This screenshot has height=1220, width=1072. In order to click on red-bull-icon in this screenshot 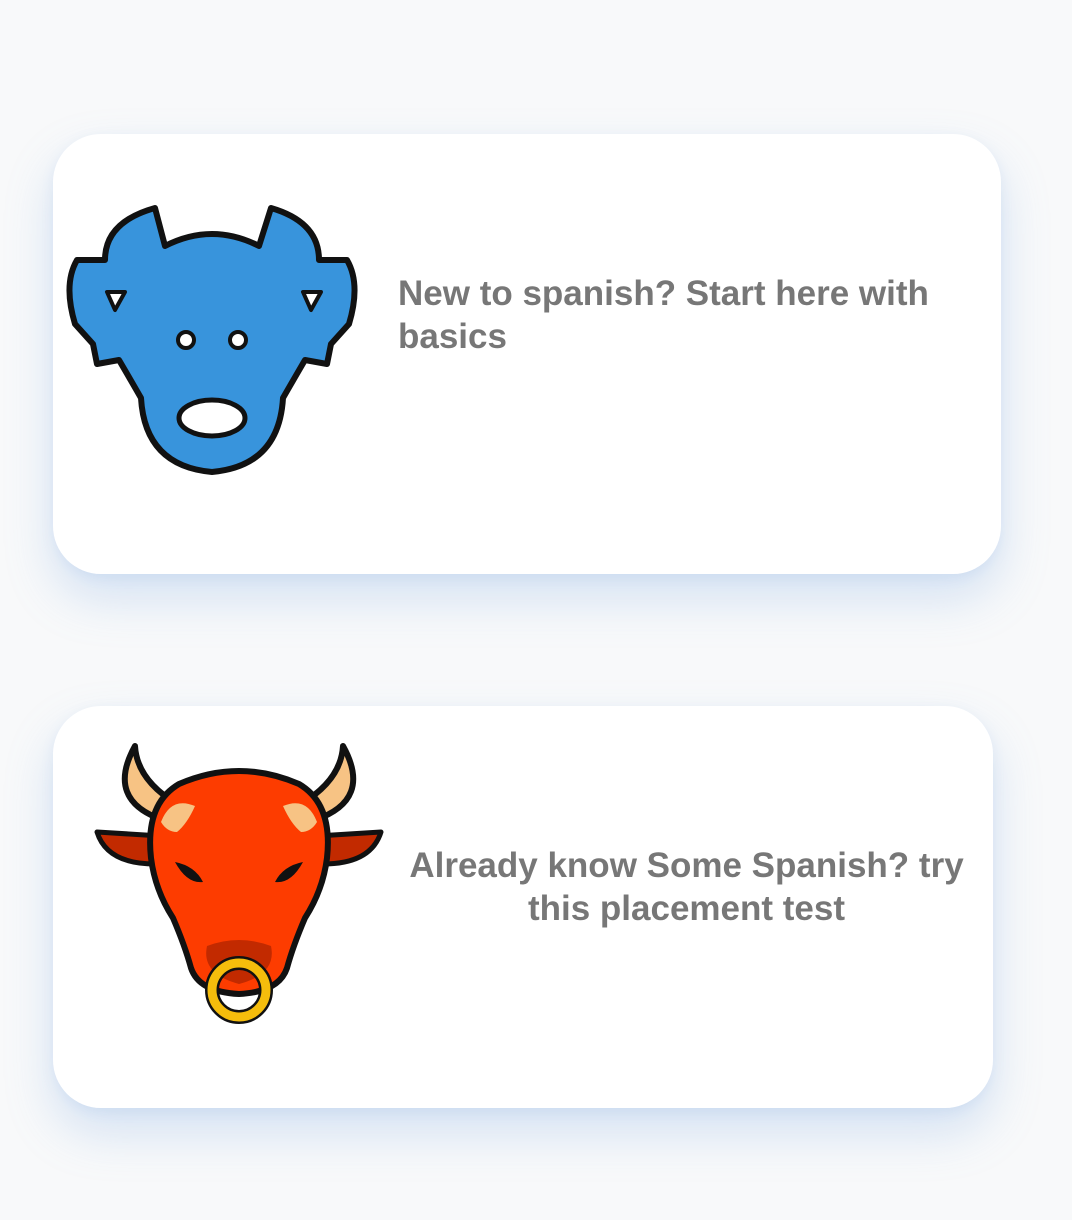, I will do `click(239, 883)`.